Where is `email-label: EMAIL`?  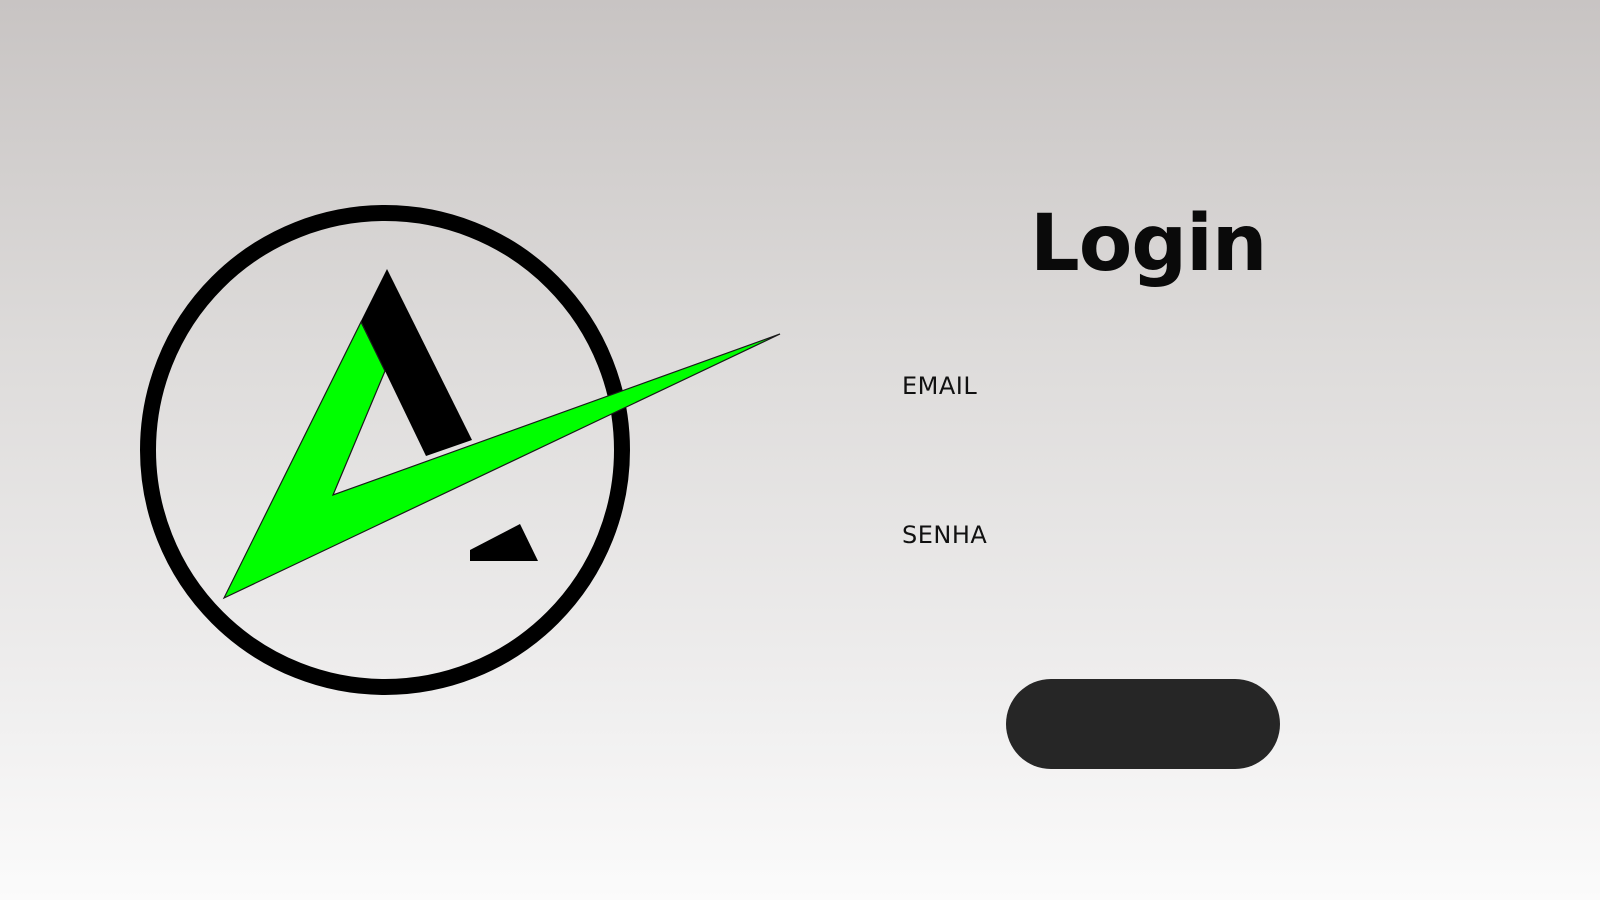 email-label: EMAIL is located at coordinates (940, 386).